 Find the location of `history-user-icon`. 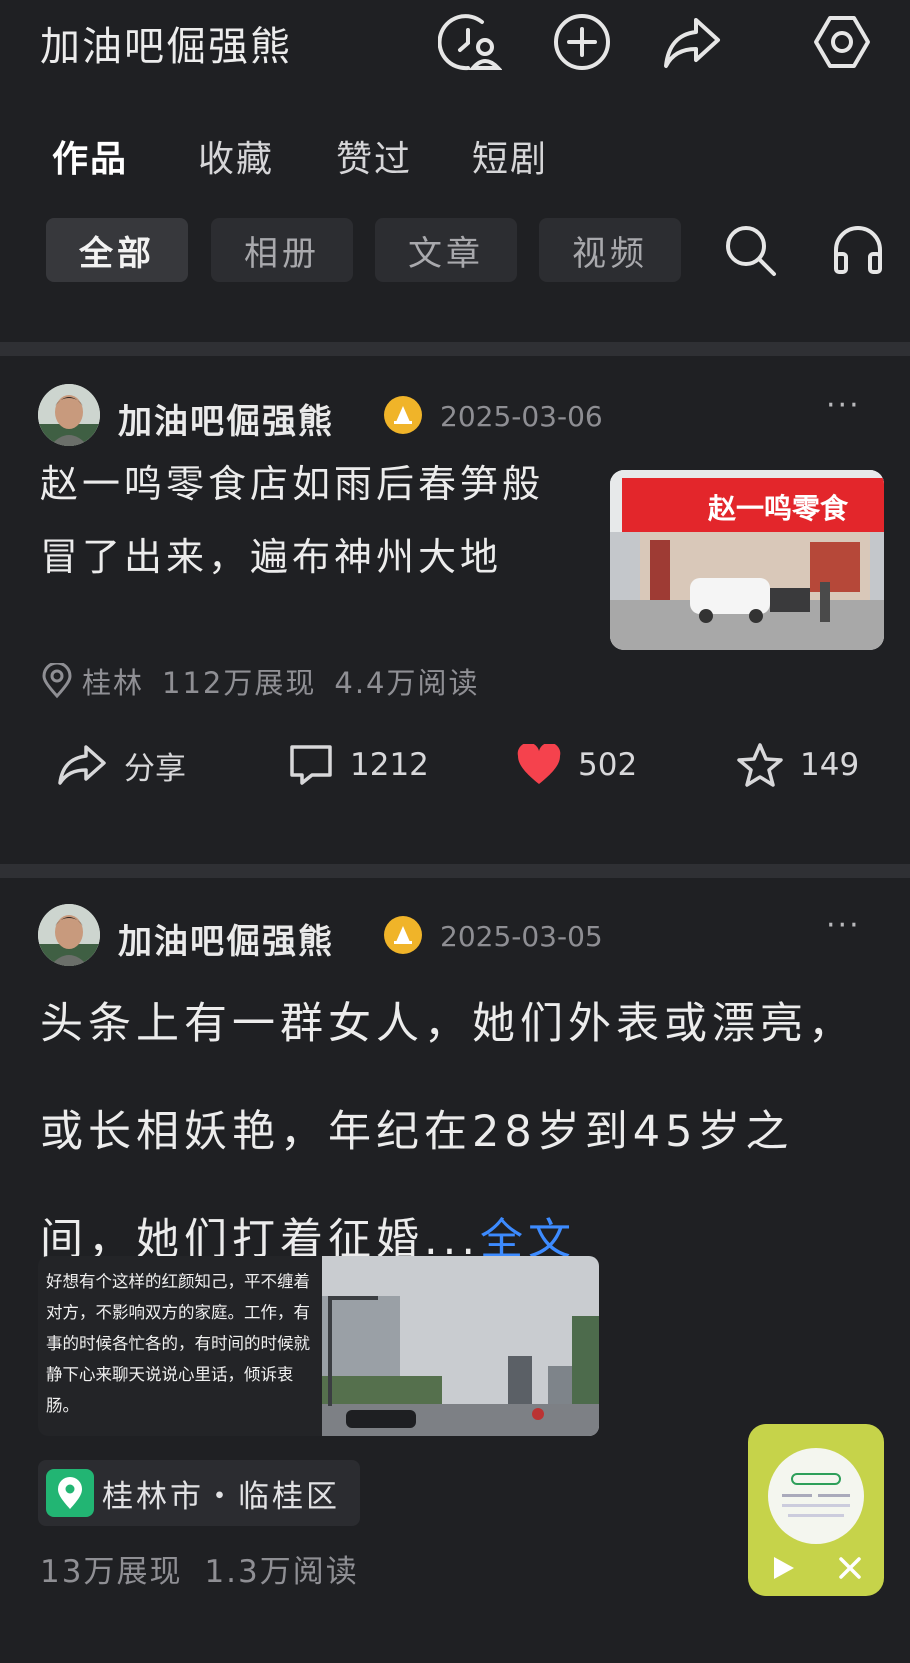

history-user-icon is located at coordinates (470, 42).